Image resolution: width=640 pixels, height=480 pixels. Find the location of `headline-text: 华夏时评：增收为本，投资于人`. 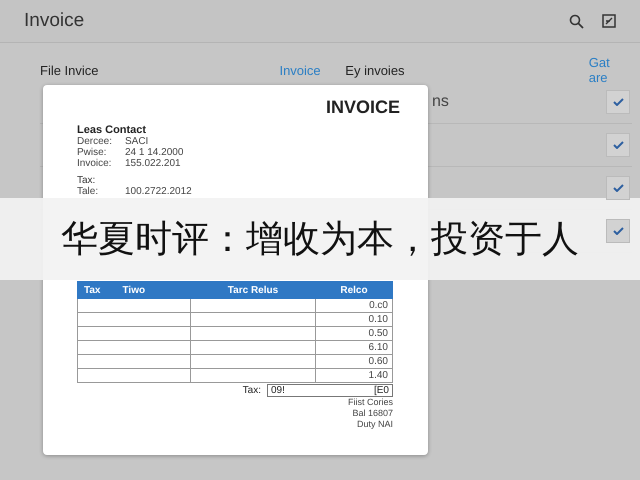

headline-text: 华夏时评：增收为本，投资于人 is located at coordinates (320, 239).